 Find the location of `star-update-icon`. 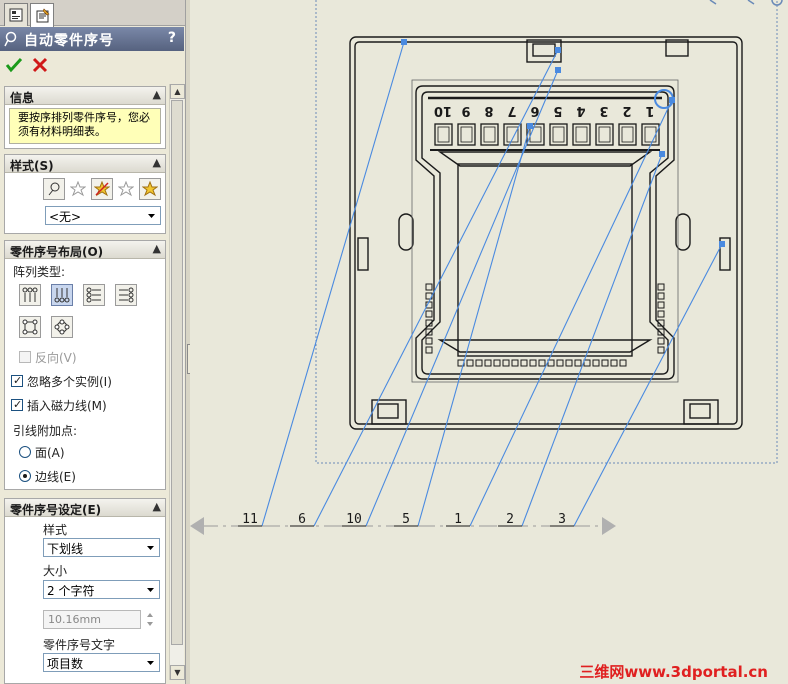

star-update-icon is located at coordinates (102, 189).